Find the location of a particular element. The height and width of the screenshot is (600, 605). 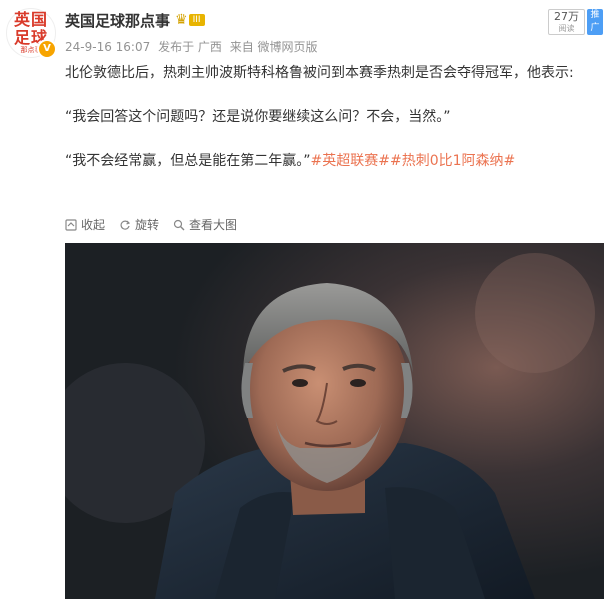

rotate-label: 旋转 is located at coordinates (147, 225).